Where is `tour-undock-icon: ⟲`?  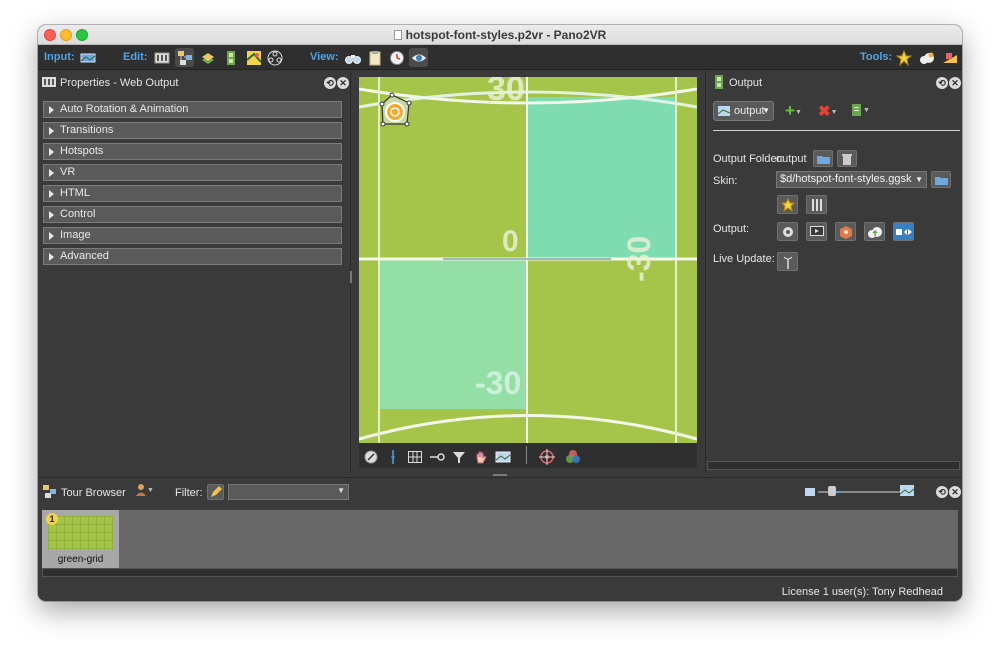 tour-undock-icon: ⟲ is located at coordinates (942, 492).